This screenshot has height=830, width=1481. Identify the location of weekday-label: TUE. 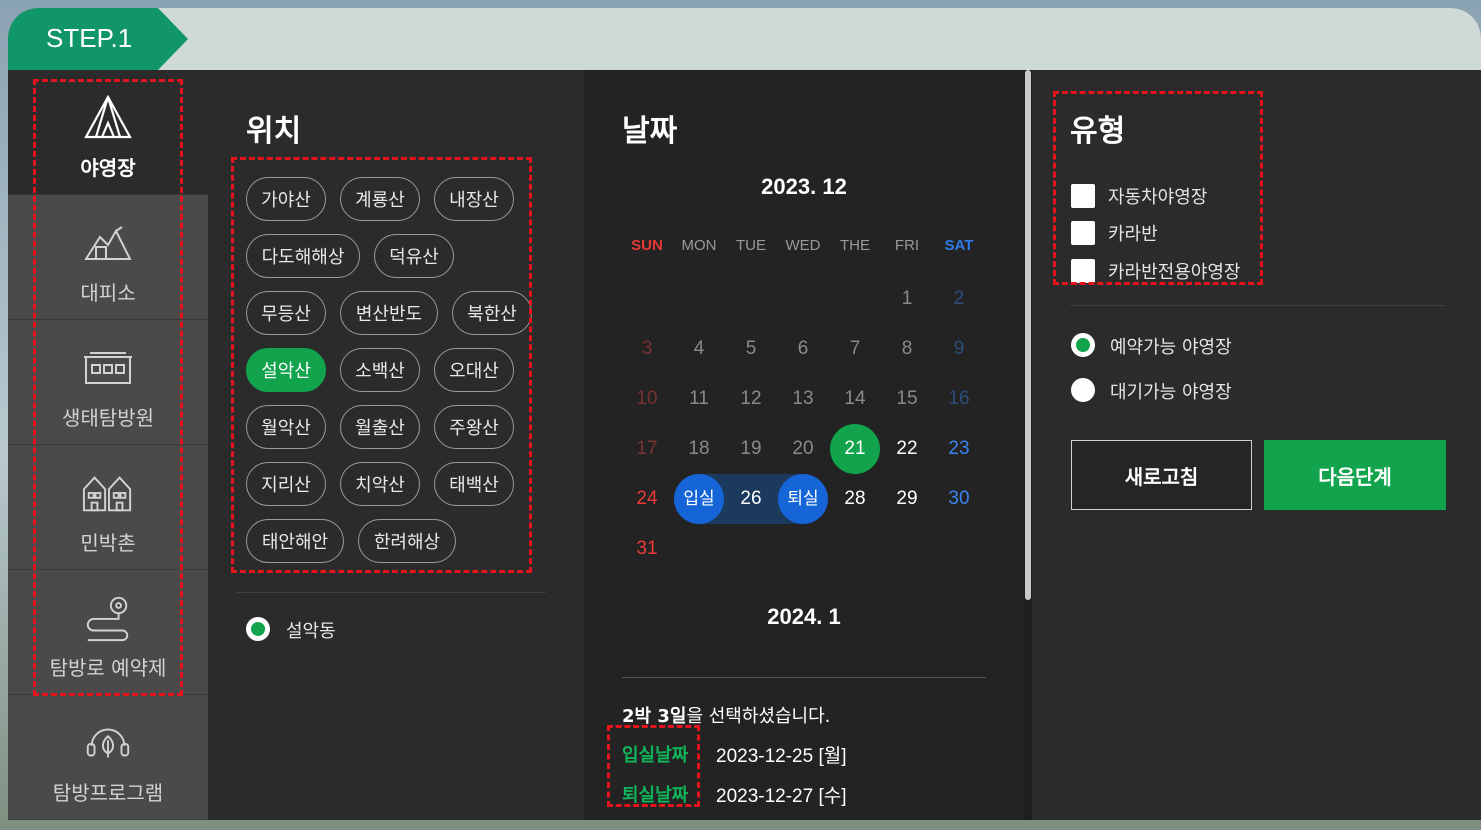
(751, 245).